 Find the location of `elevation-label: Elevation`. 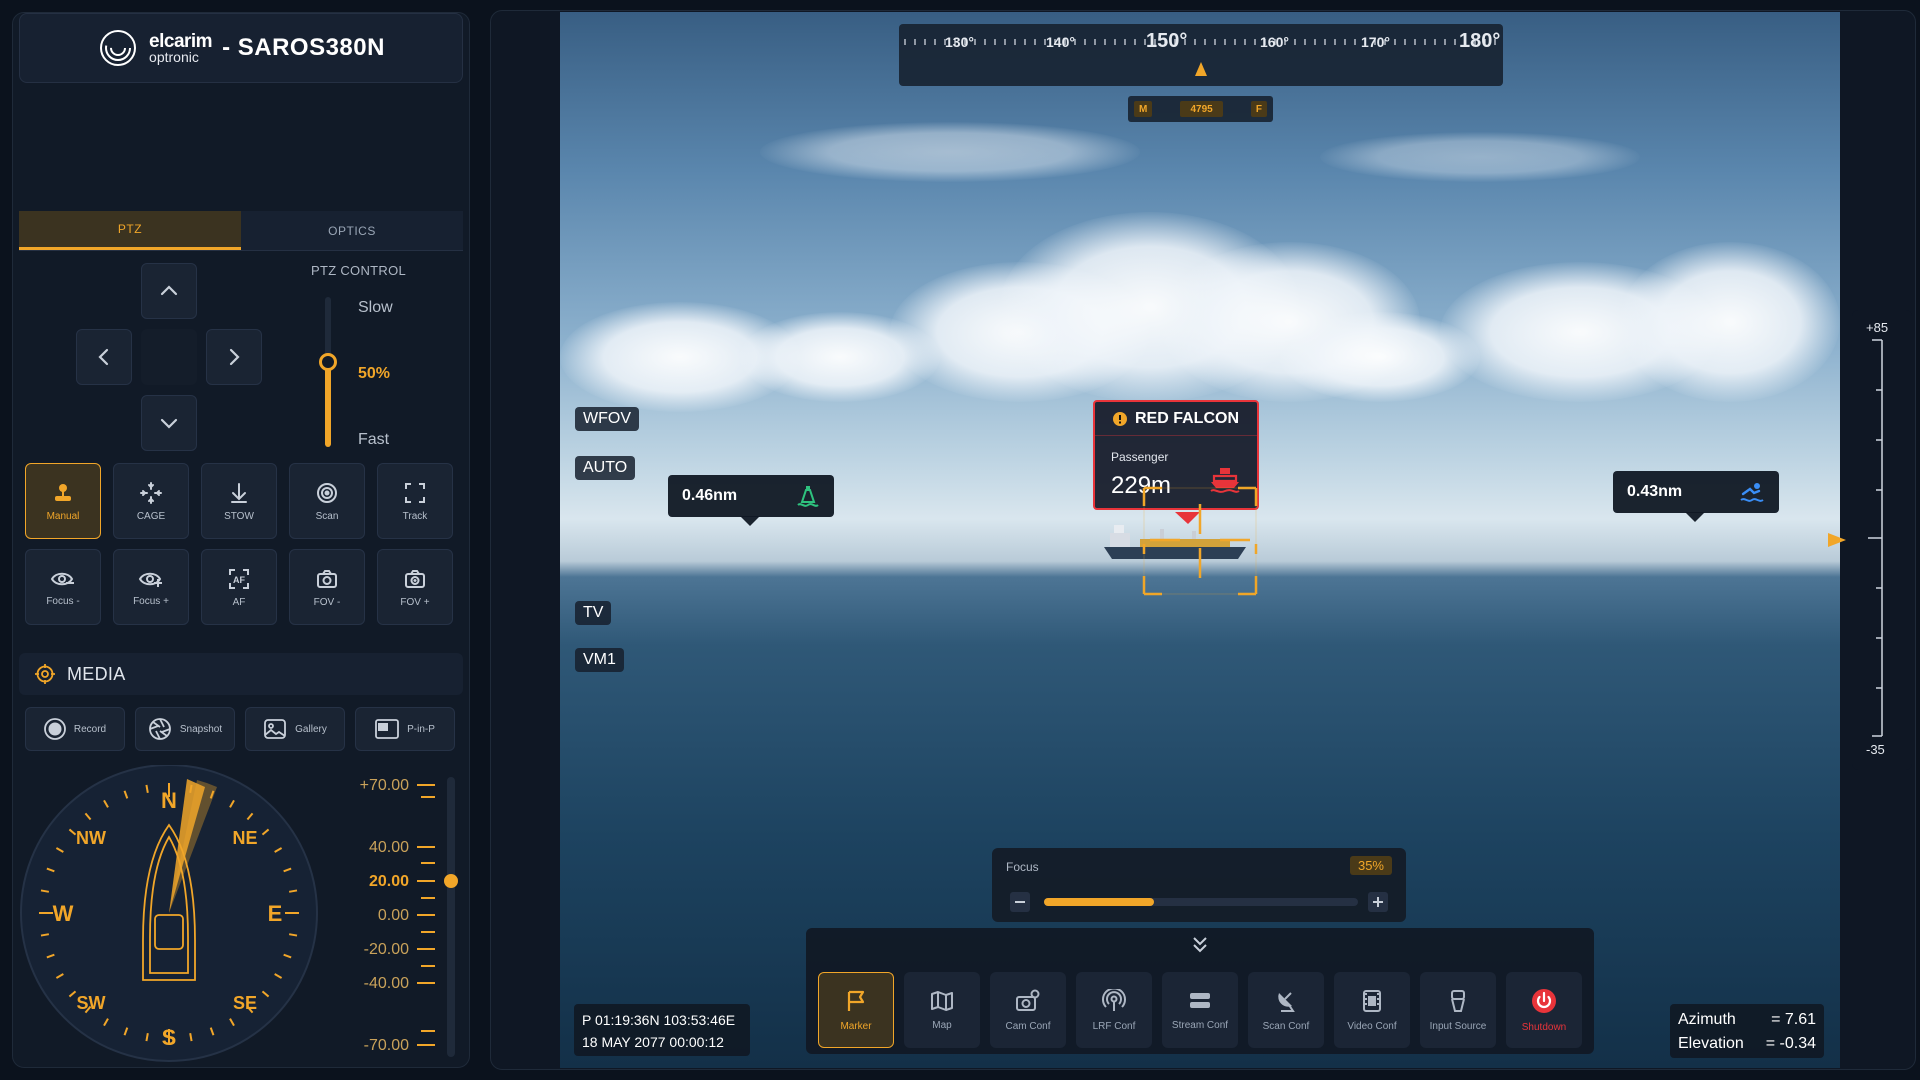

elevation-label: Elevation is located at coordinates (1711, 1043).